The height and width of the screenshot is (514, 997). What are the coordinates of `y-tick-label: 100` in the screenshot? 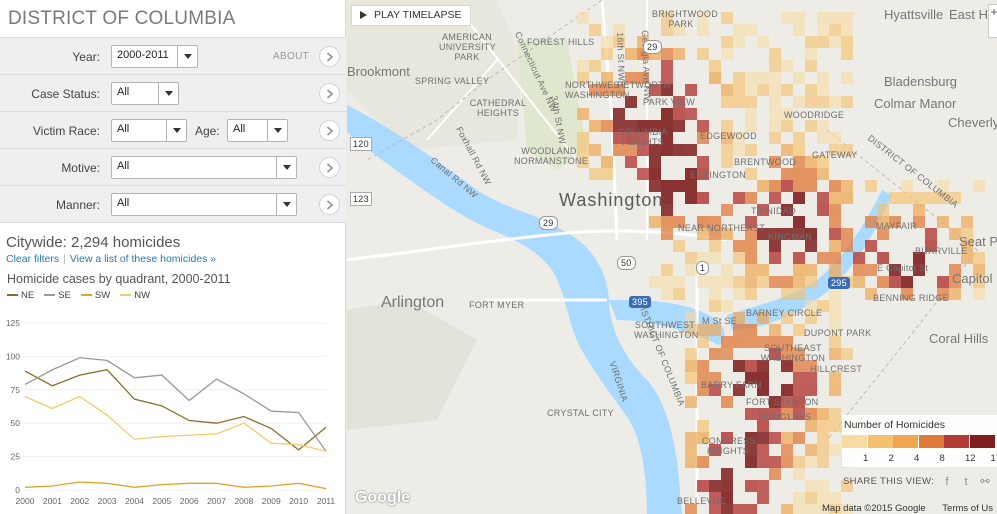 It's located at (13, 356).